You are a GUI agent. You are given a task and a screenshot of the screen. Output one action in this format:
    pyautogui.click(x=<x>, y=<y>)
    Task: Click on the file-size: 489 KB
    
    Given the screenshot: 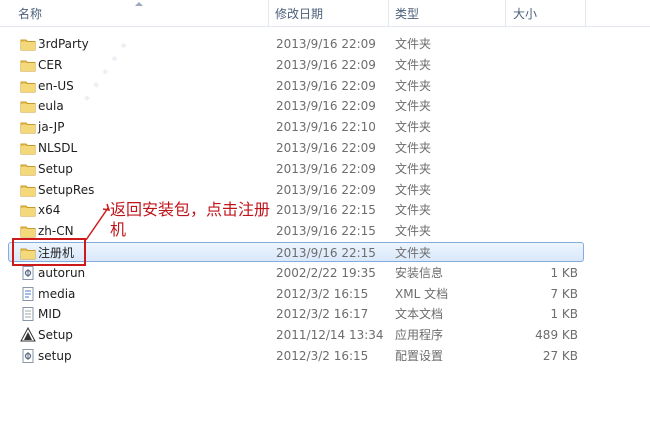 What is the action you would take?
    pyautogui.click(x=556, y=335)
    